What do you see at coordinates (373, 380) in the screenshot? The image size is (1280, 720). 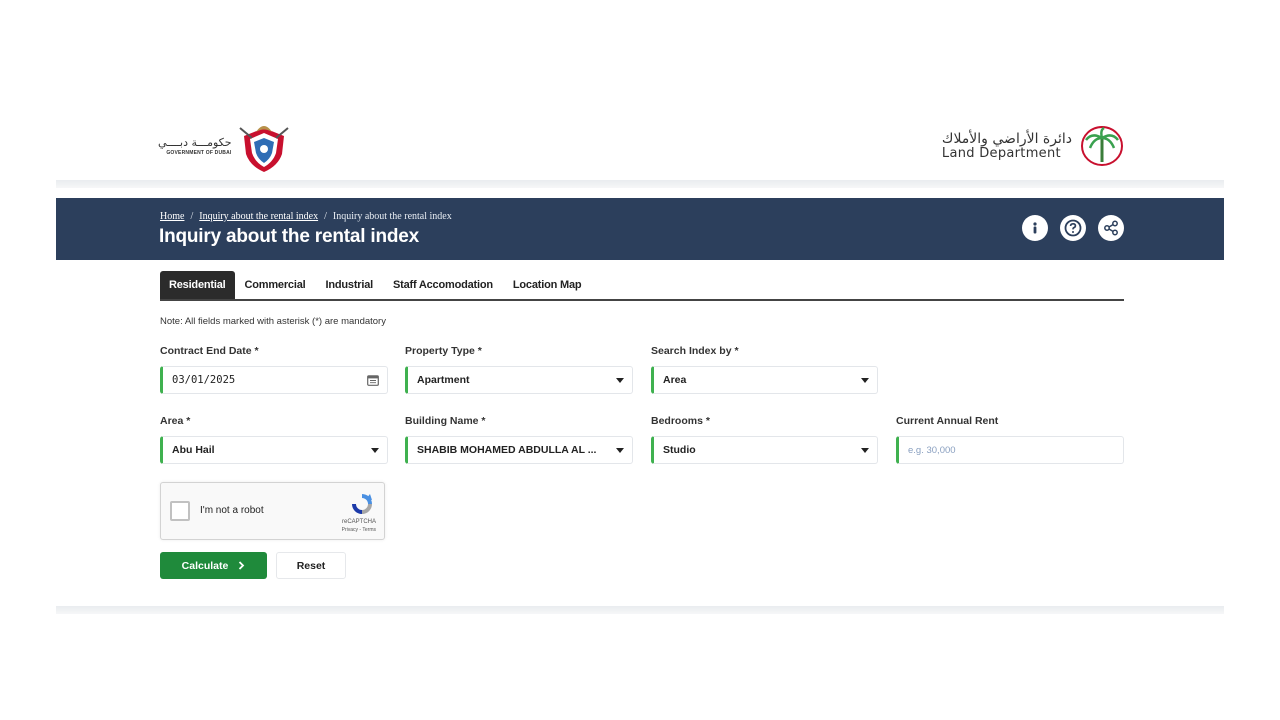 I see `calendar-icon` at bounding box center [373, 380].